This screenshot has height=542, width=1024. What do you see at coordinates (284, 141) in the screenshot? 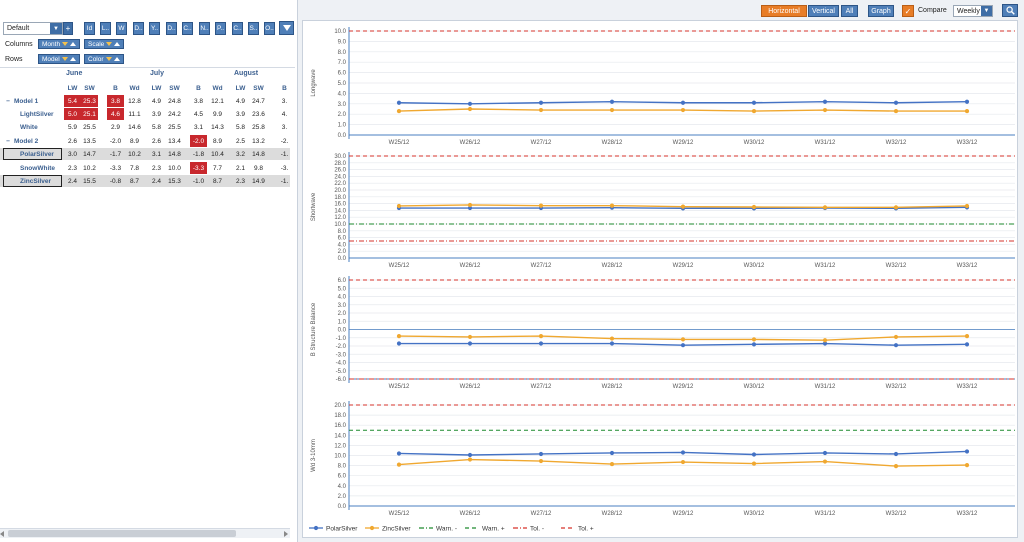
I see `pivot-cell: -2.` at bounding box center [284, 141].